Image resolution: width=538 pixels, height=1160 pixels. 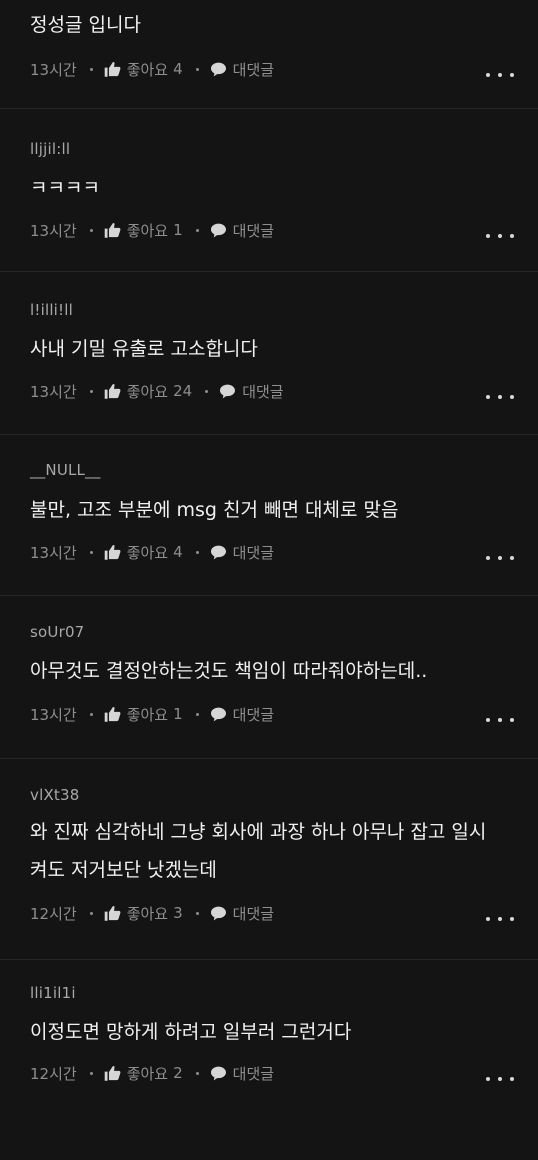 I want to click on like-count: 2, so click(x=178, y=1073).